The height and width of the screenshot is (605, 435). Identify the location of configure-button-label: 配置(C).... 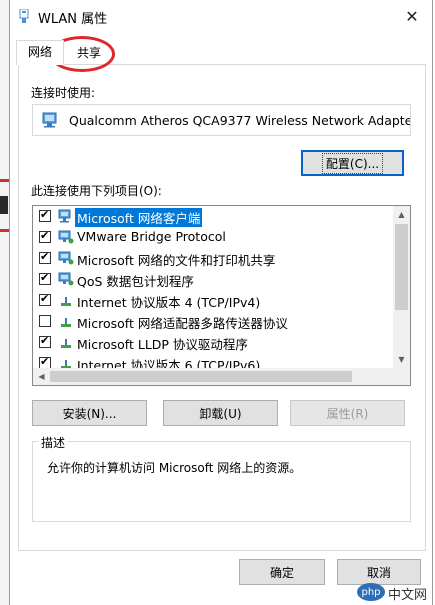
(352, 163).